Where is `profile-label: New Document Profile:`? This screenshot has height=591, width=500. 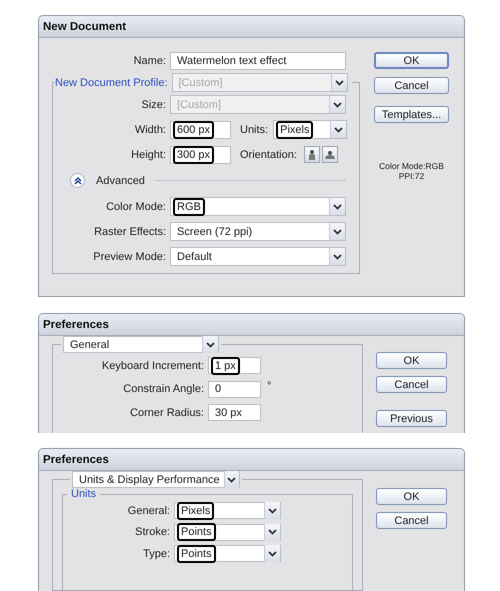
profile-label: New Document Profile: is located at coordinates (111, 82).